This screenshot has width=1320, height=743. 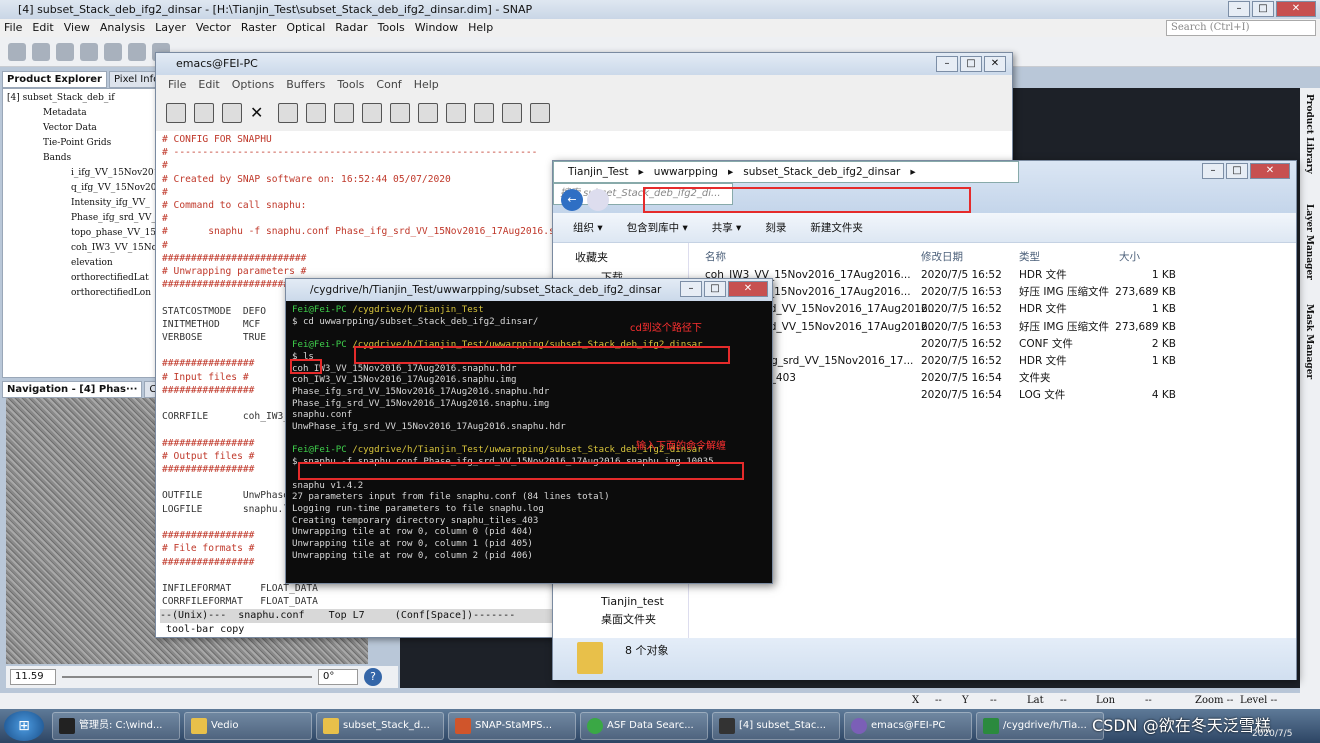 What do you see at coordinates (288, 113) in the screenshot?
I see `save-icon` at bounding box center [288, 113].